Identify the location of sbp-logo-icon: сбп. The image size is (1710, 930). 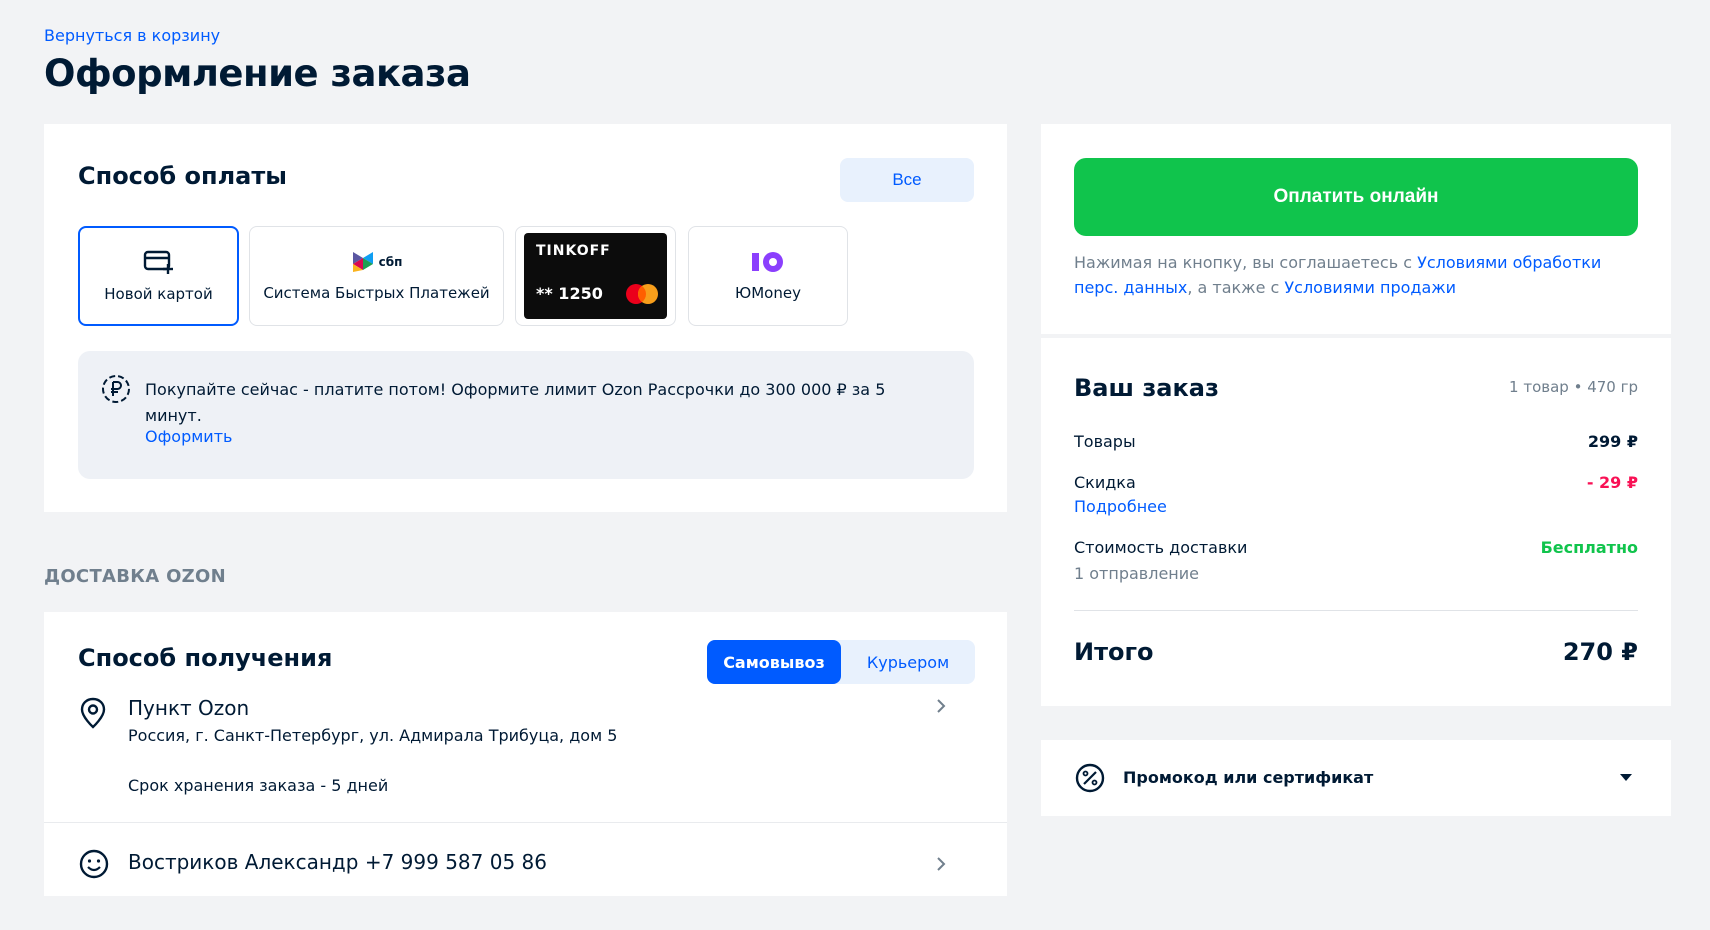
(377, 262).